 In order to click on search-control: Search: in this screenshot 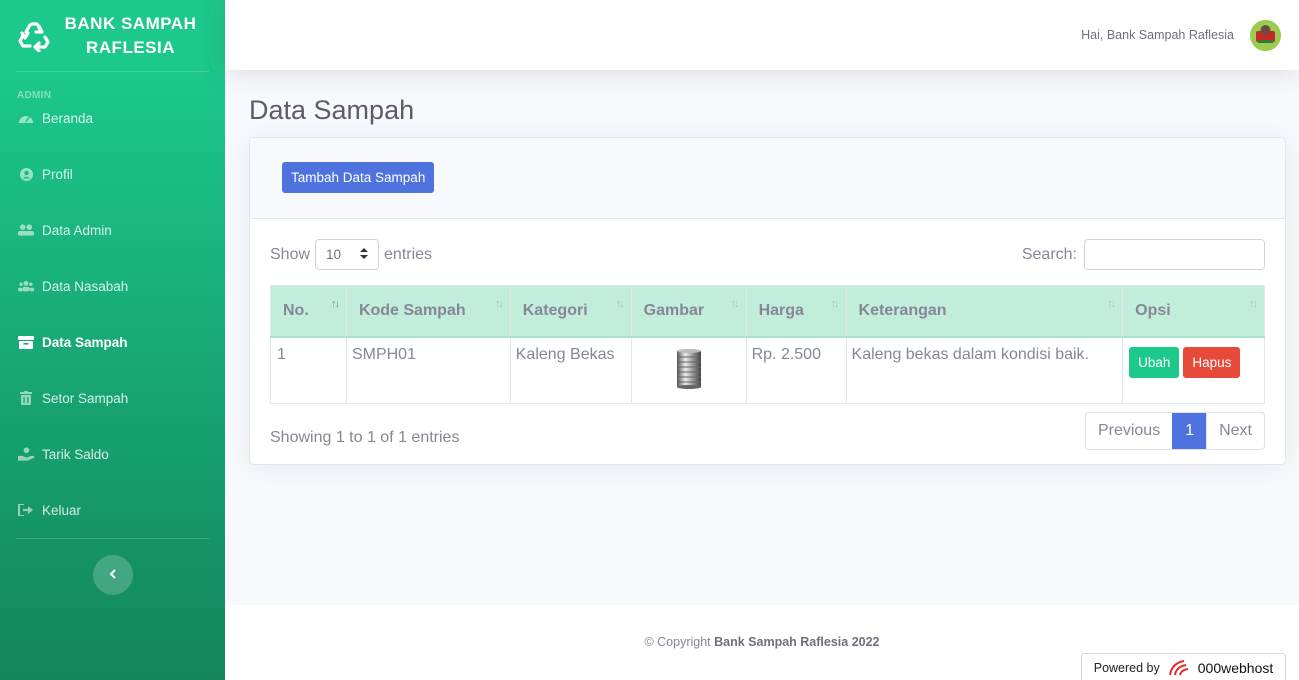, I will do `click(1143, 254)`.